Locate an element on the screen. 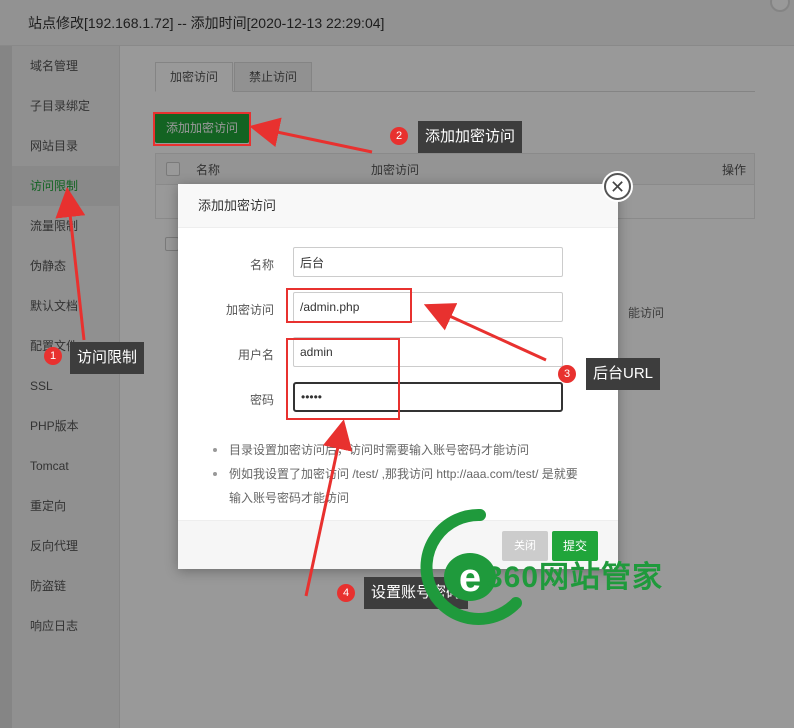 The image size is (794, 728). watermark-text: 360网站管家 is located at coordinates (575, 577).